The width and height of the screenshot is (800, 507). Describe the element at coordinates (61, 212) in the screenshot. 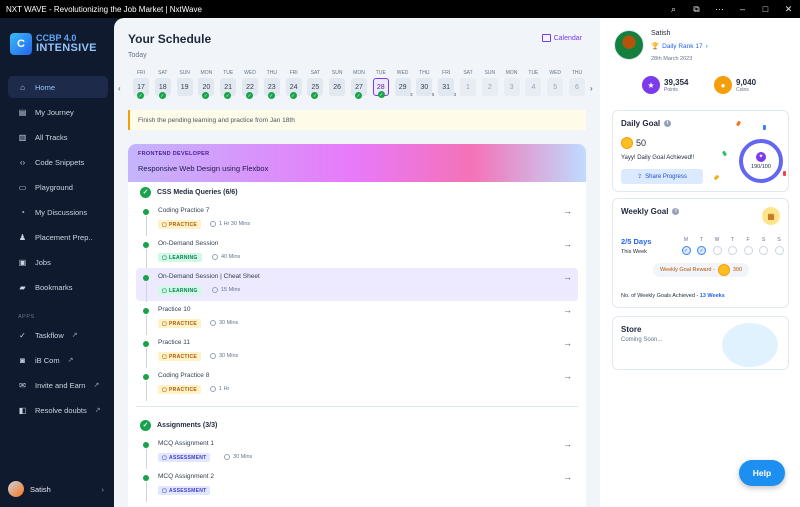

I see `sidebar-item-label: My Discussions` at that location.